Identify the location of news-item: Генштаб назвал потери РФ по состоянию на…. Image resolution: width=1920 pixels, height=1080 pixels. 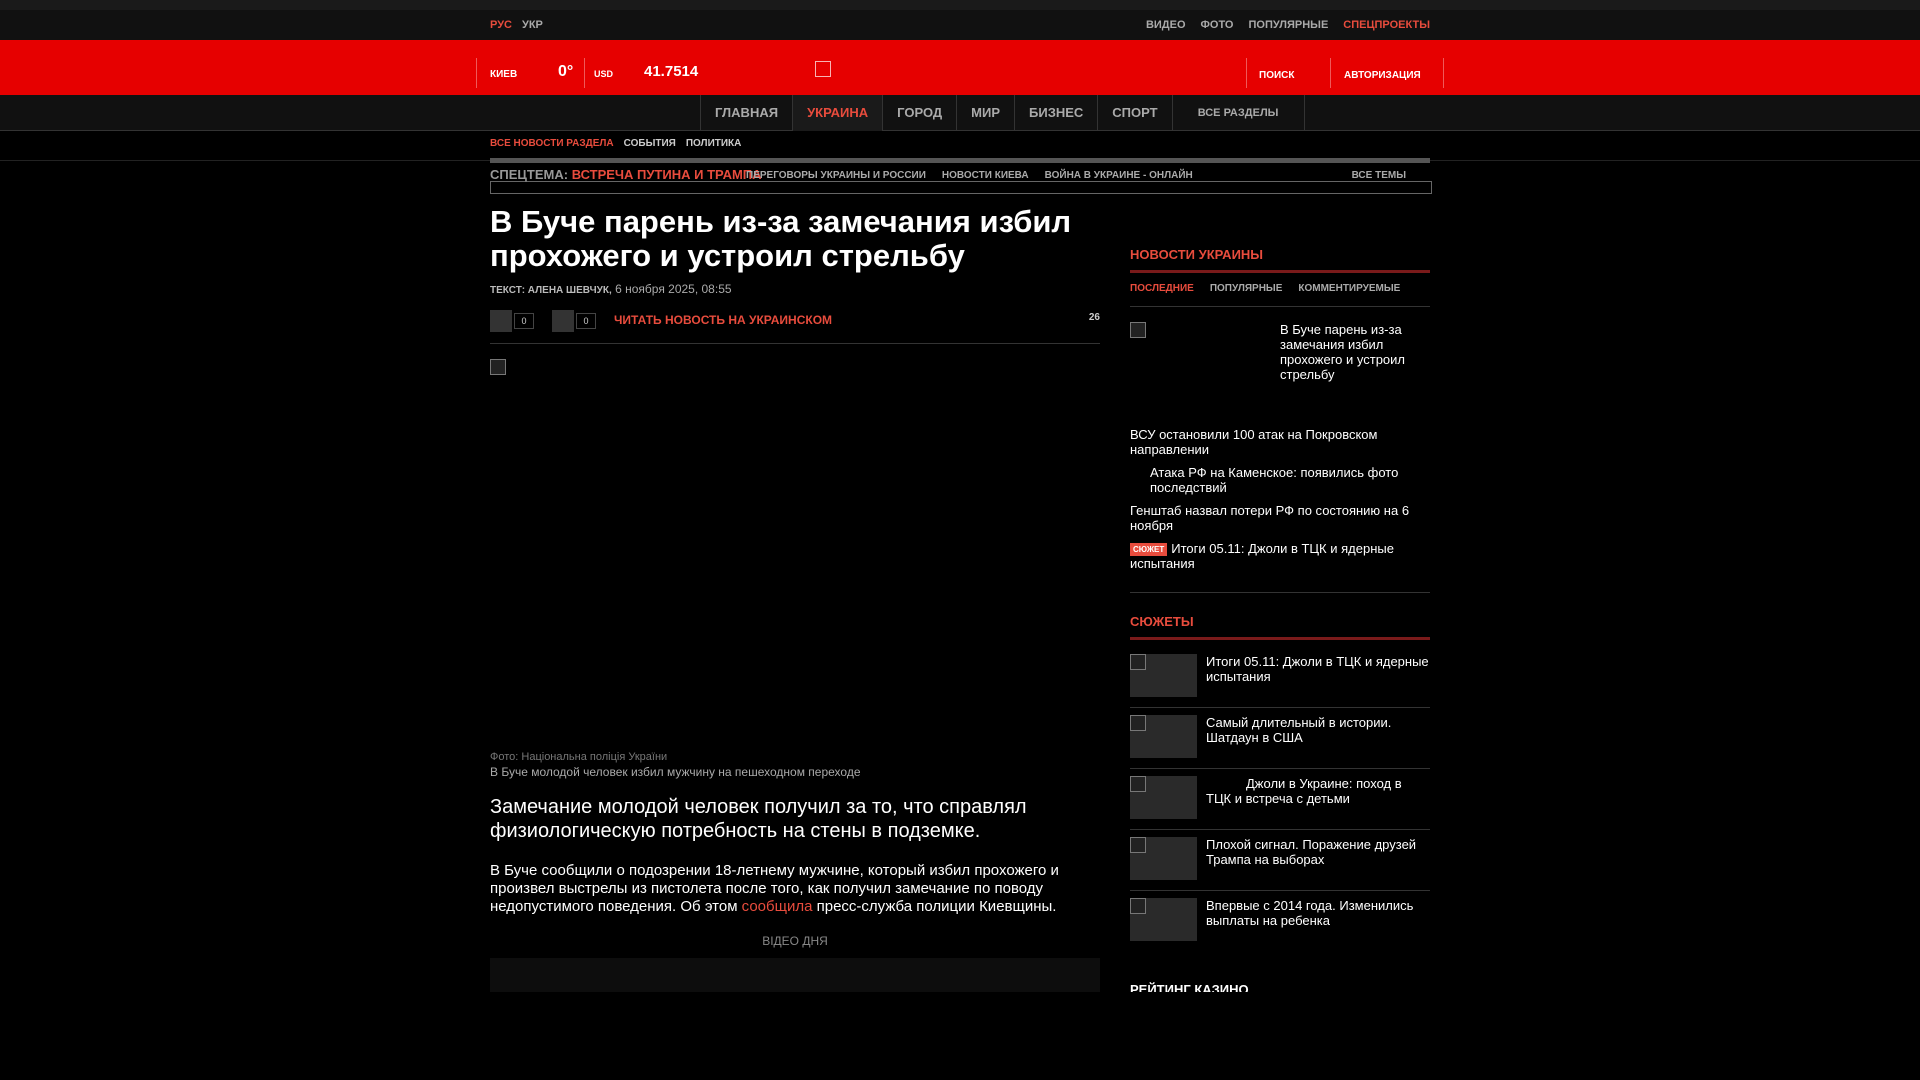
(1280, 518).